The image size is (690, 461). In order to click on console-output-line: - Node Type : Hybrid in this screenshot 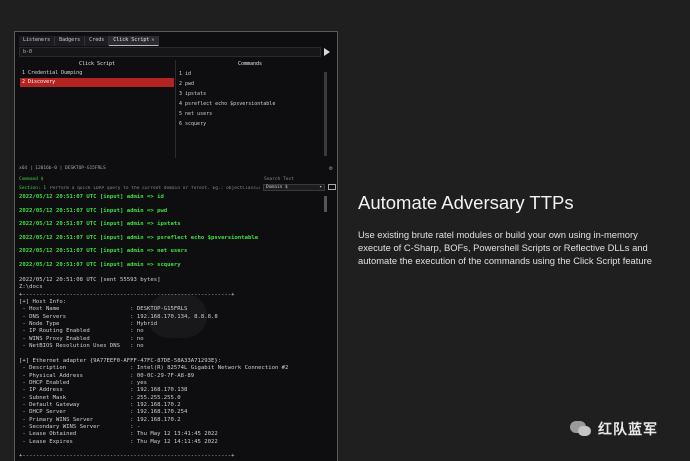, I will do `click(88, 324)`.